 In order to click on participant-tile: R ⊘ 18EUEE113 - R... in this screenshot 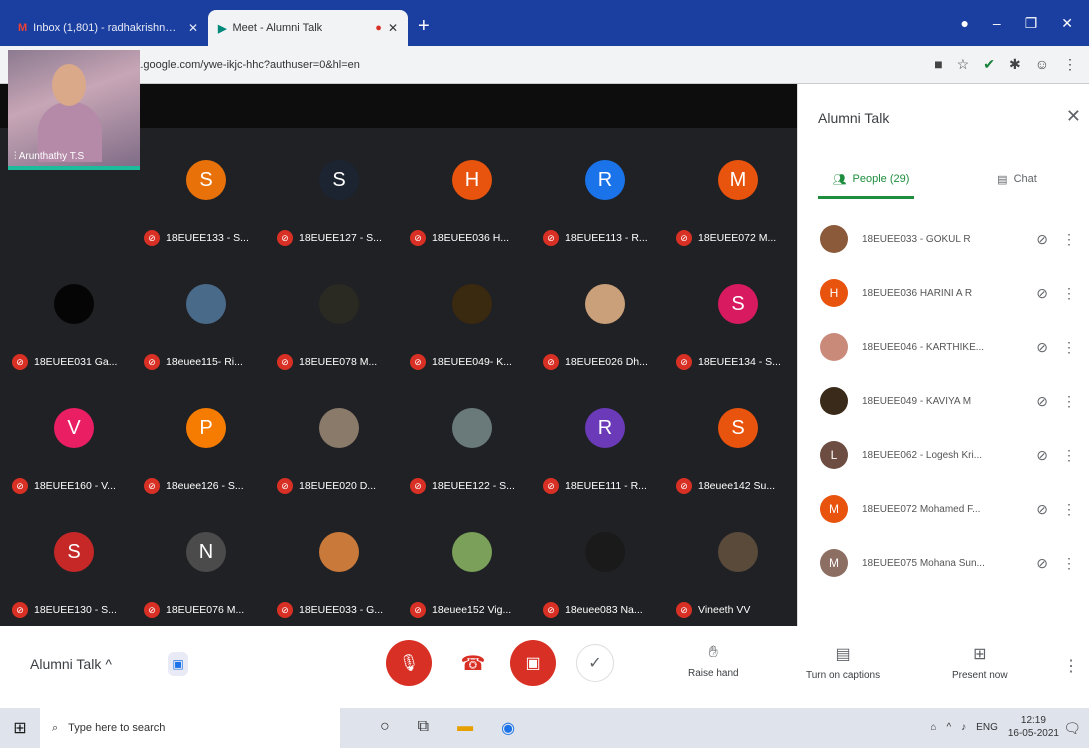, I will do `click(605, 198)`.